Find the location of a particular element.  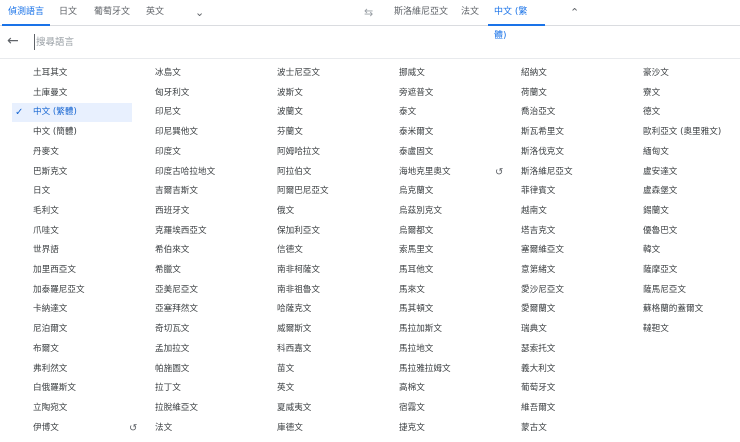

language-option: 卡納達文 is located at coordinates (72, 309).